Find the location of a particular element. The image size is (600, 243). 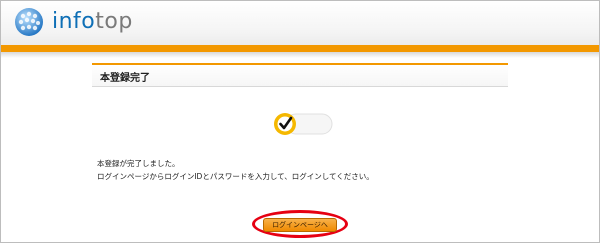

header-accent-bar is located at coordinates (300, 48).